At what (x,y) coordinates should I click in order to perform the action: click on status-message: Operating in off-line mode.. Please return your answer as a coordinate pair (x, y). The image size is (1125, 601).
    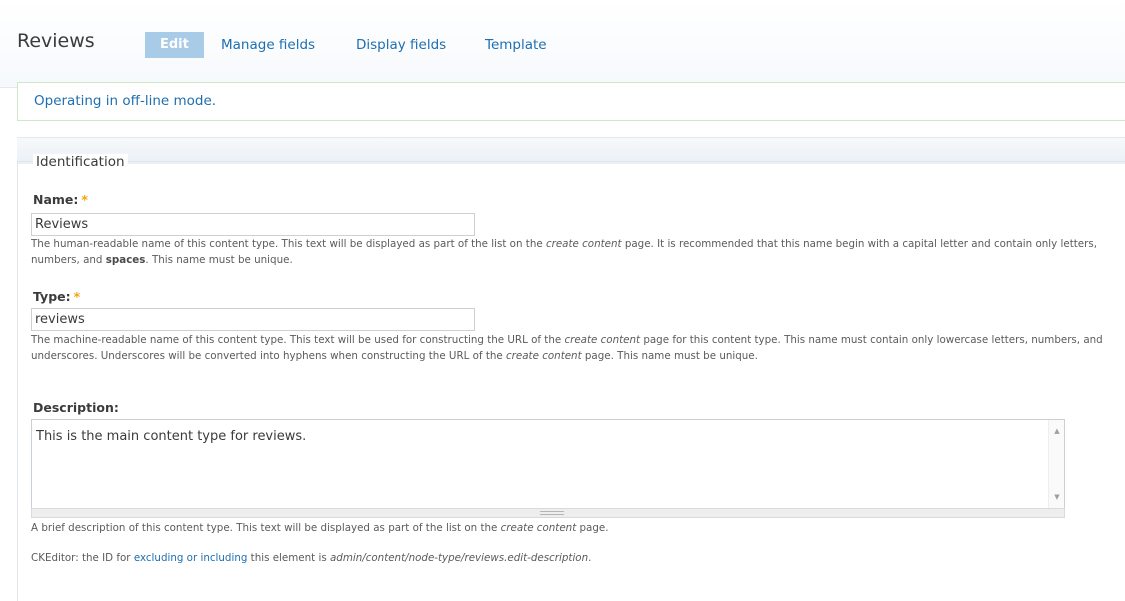
    Looking at the image, I should click on (571, 101).